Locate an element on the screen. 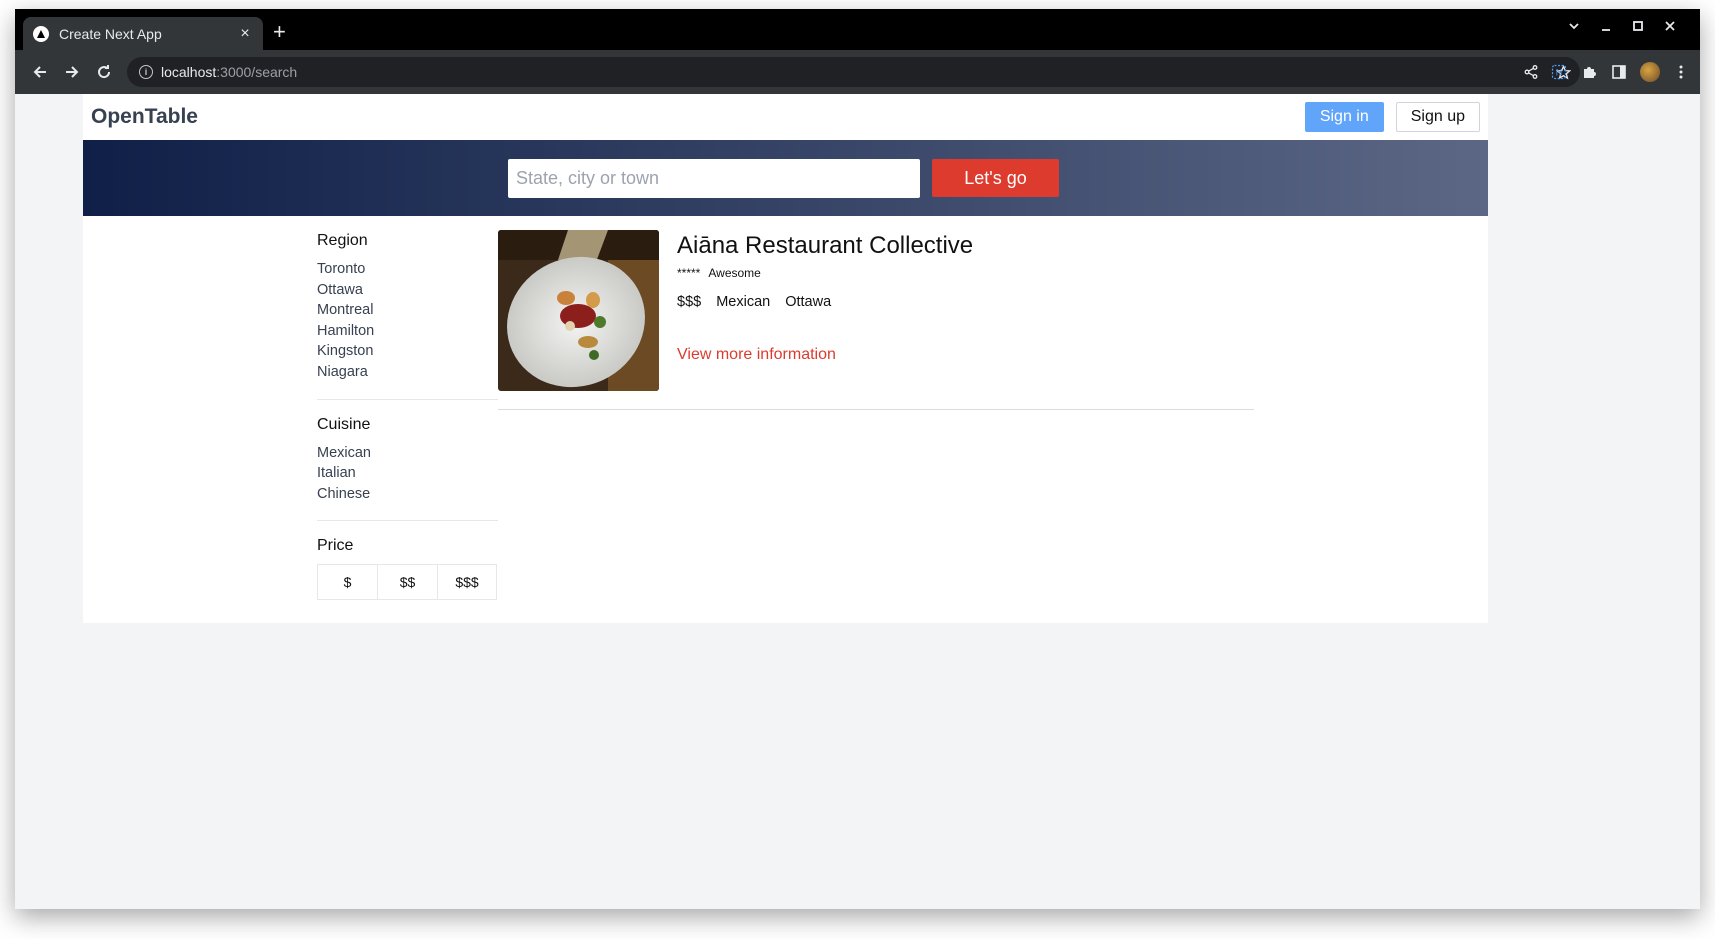 The width and height of the screenshot is (1715, 939). price-filter: Price $ $$ $$$ is located at coordinates (407, 568).